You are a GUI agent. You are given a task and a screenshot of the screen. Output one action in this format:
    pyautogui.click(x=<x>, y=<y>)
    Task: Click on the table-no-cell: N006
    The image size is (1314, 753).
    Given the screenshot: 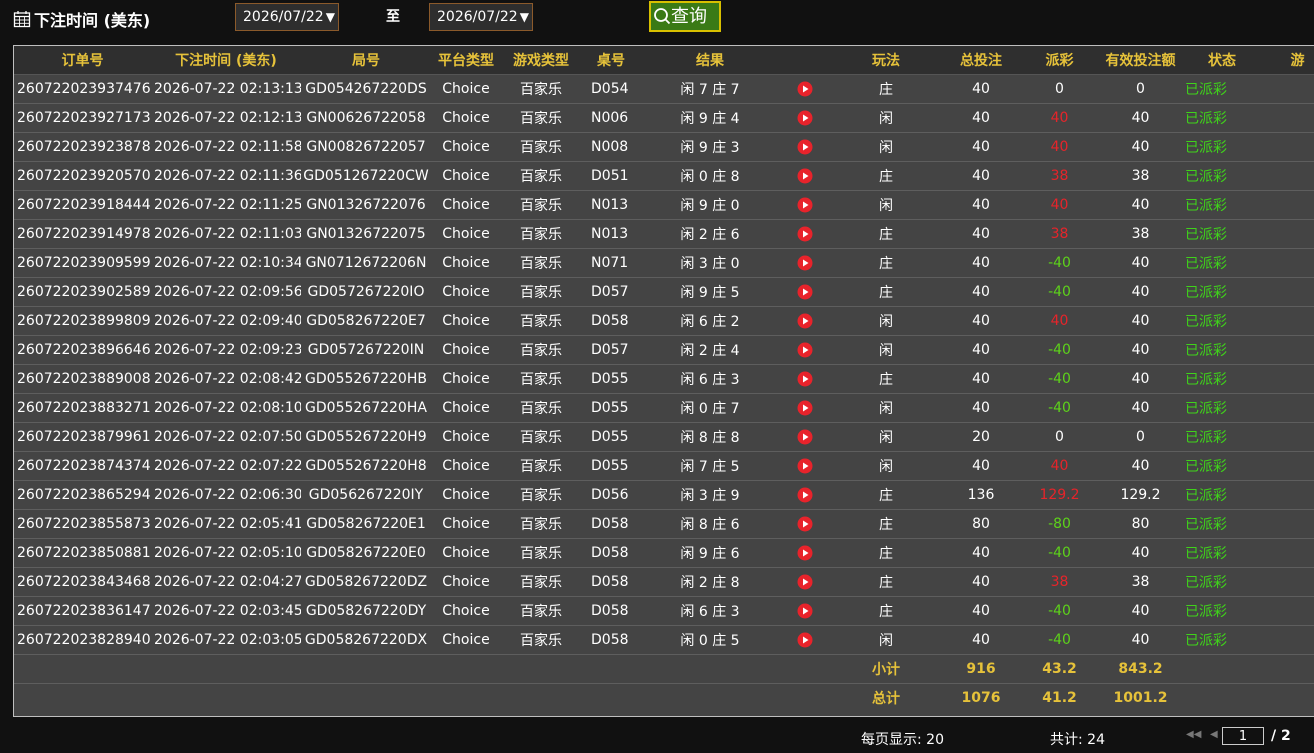 What is the action you would take?
    pyautogui.click(x=611, y=118)
    